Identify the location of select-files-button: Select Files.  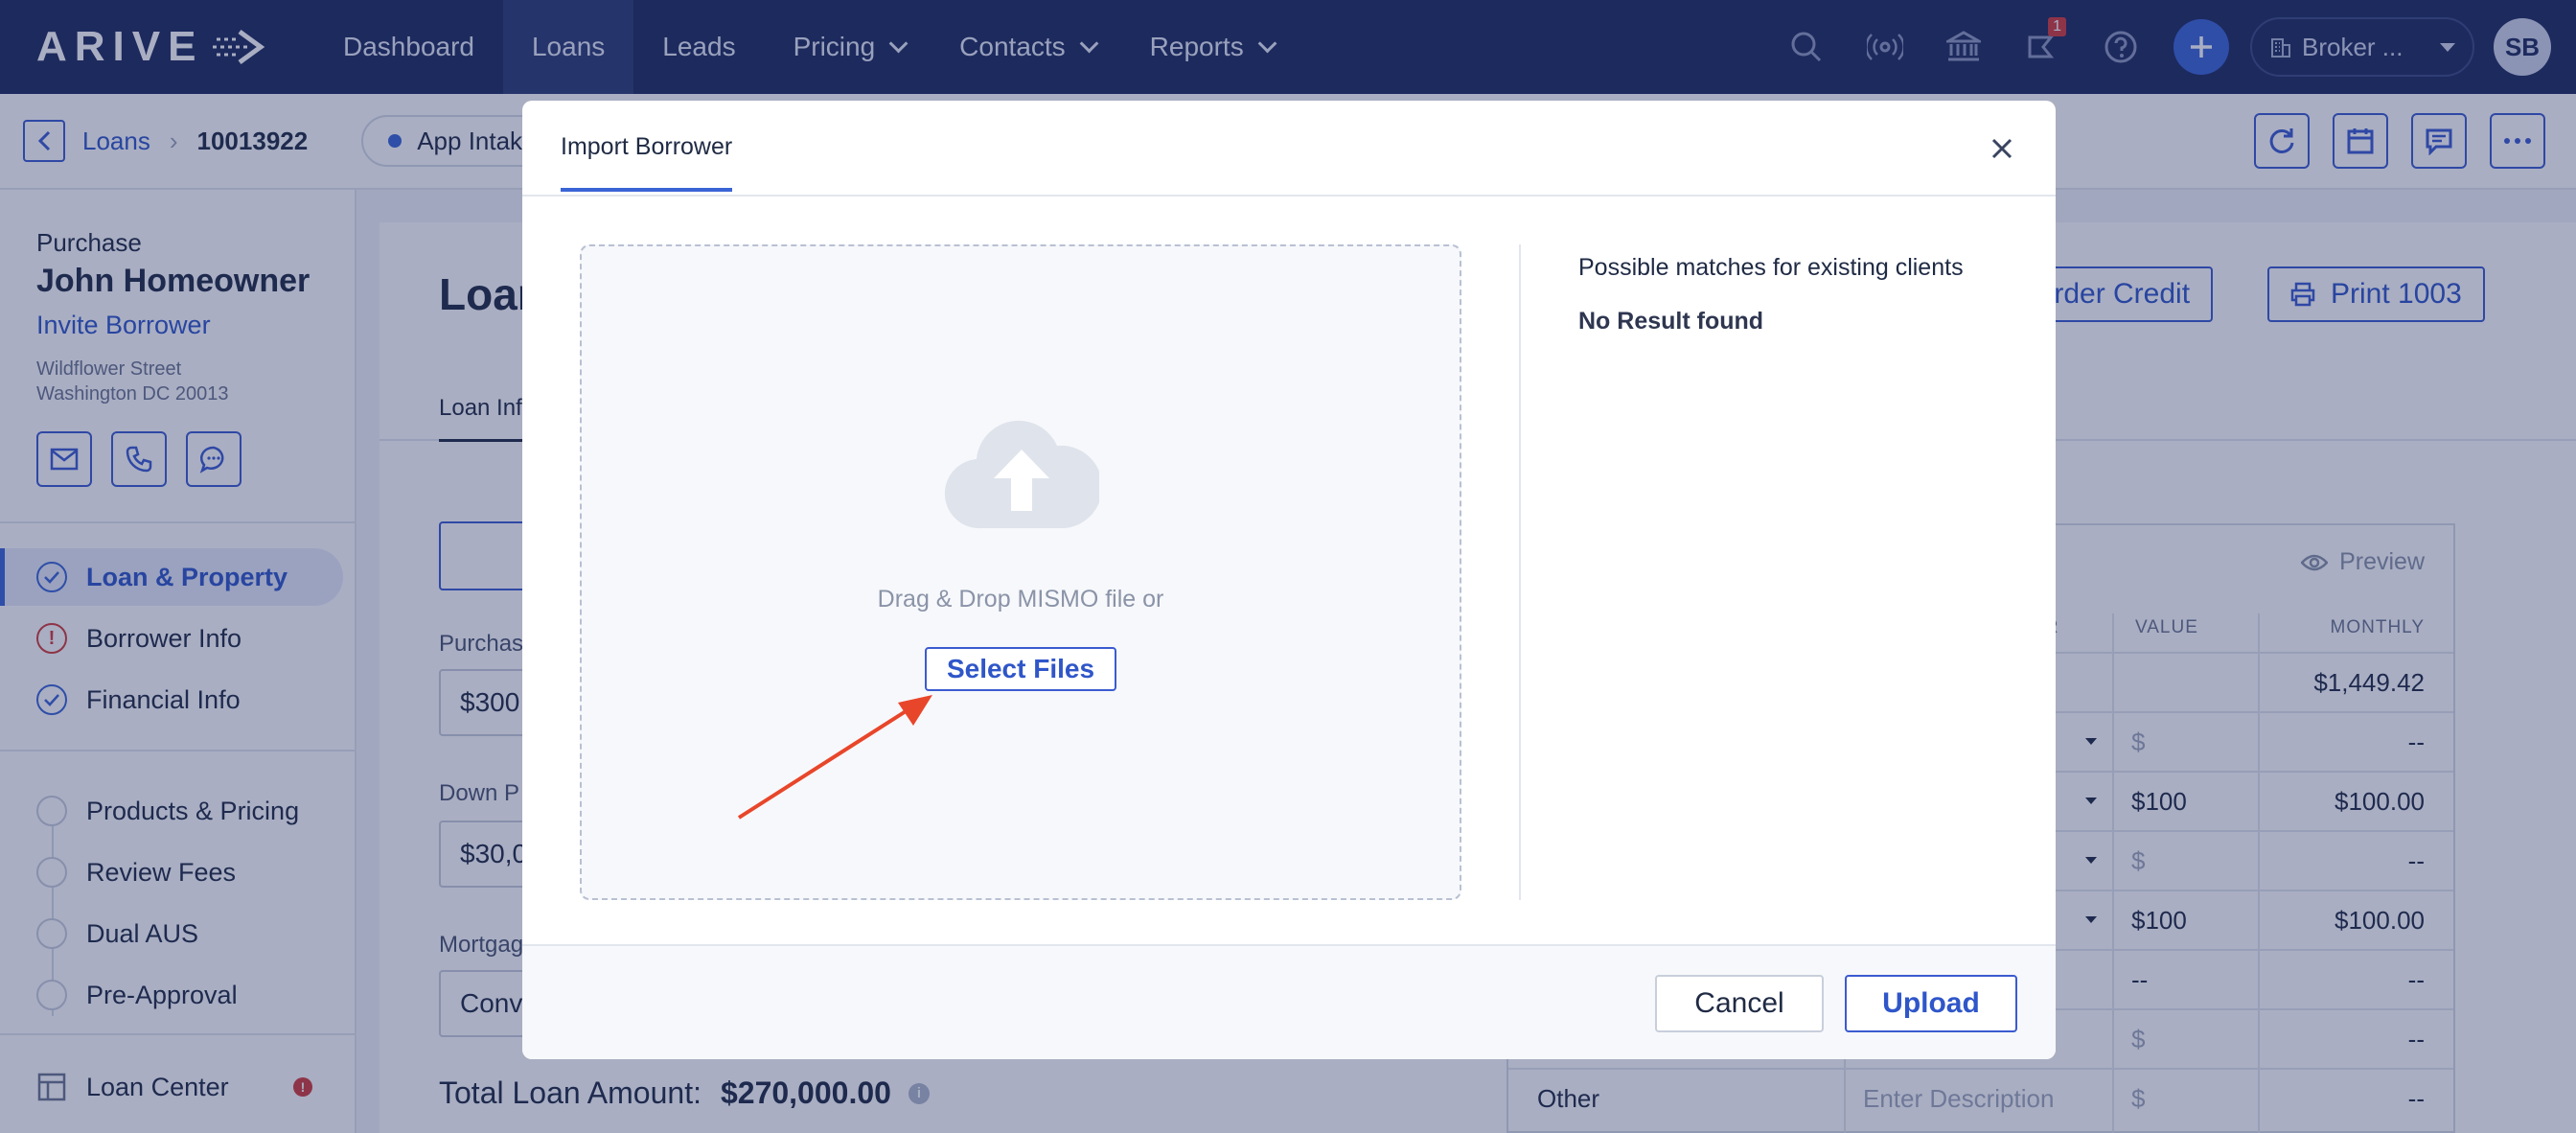
(1020, 669).